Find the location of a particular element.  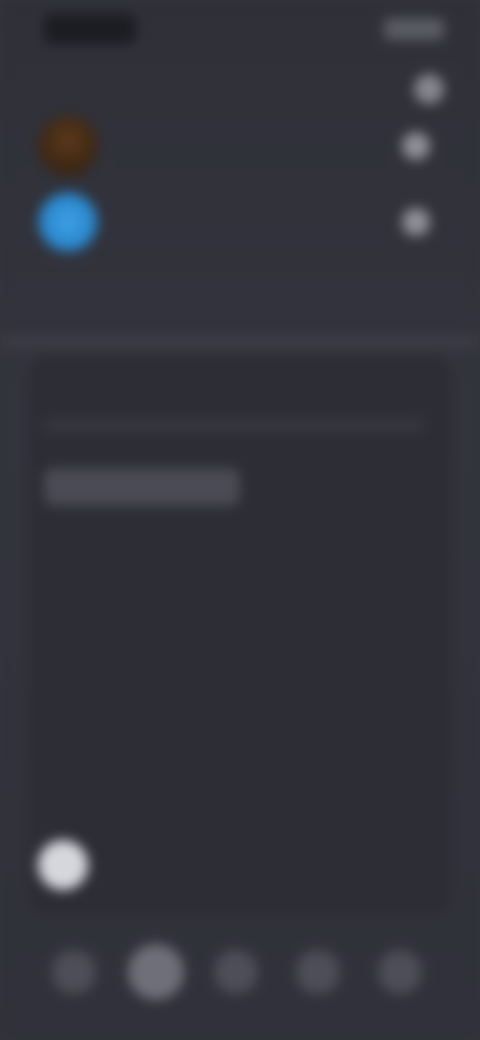

tab-bar is located at coordinates (240, 487).